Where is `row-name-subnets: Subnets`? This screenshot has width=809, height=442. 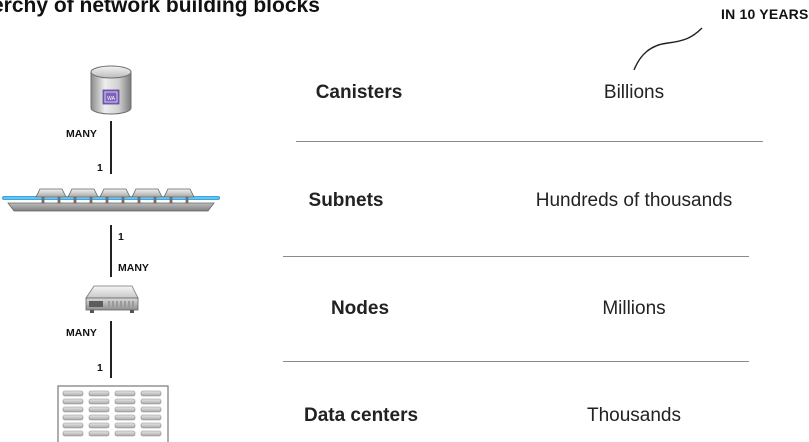 row-name-subnets: Subnets is located at coordinates (346, 200).